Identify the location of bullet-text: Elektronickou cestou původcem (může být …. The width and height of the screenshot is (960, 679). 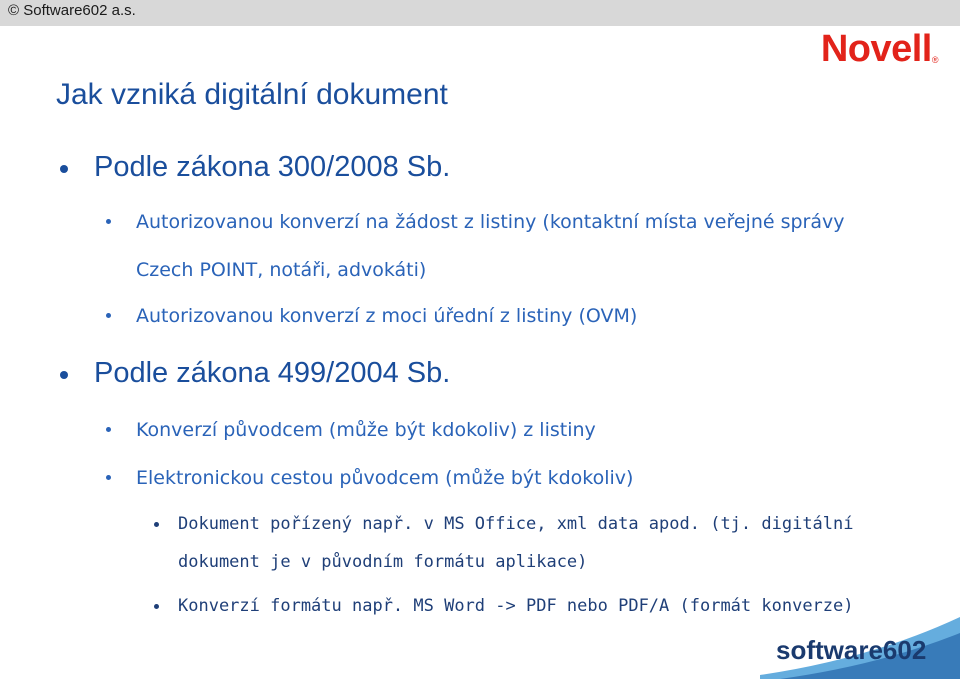
(385, 478).